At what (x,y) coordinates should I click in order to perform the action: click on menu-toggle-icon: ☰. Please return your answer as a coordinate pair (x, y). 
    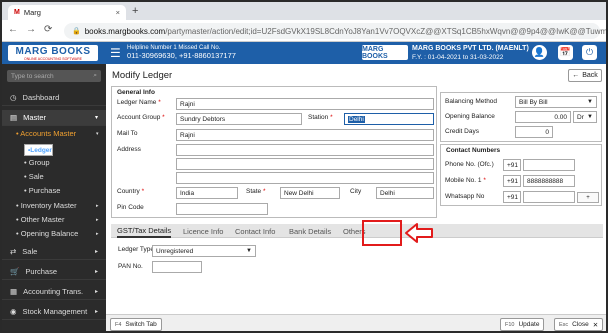
    Looking at the image, I should click on (115, 53).